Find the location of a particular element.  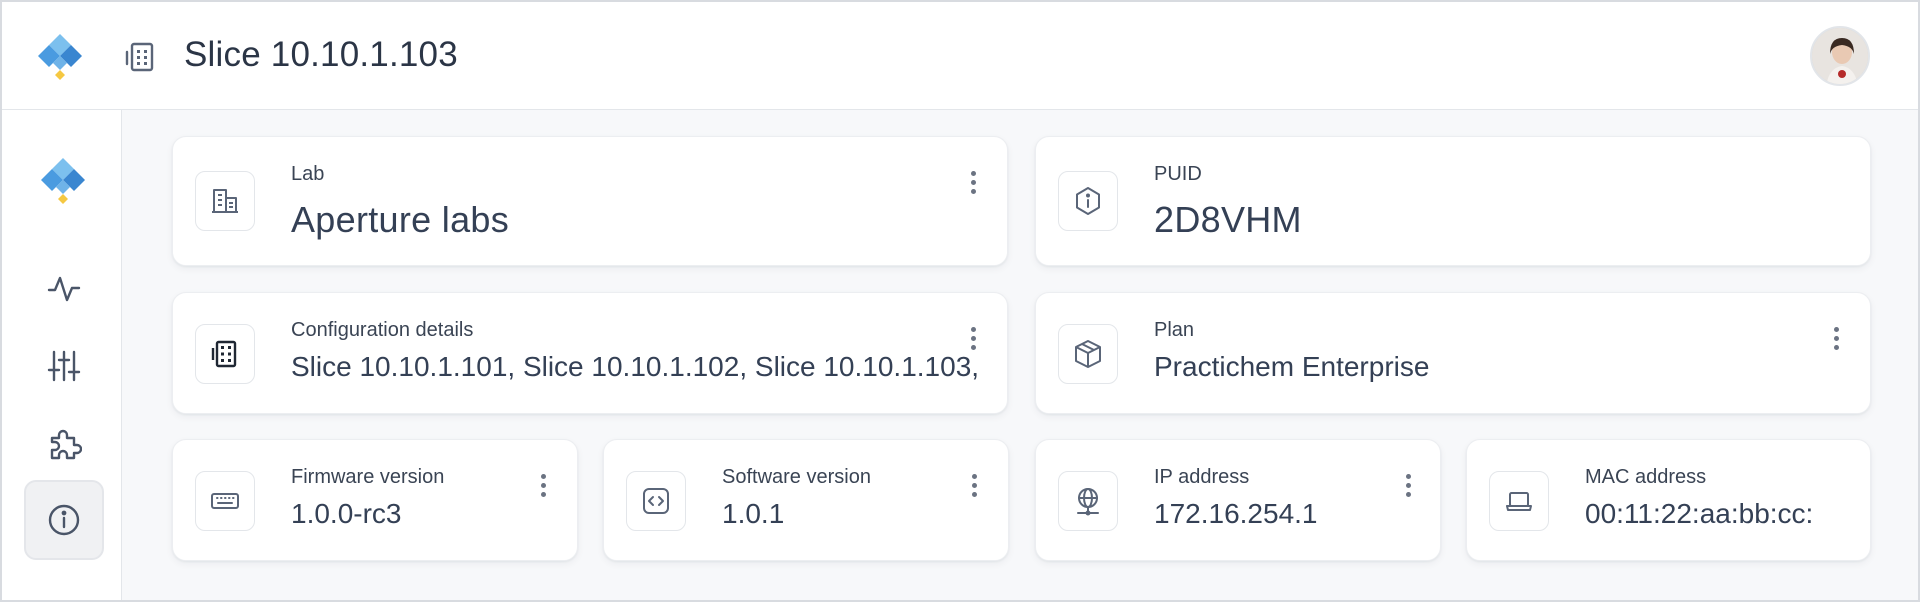

puzzle-icon is located at coordinates (66, 444).